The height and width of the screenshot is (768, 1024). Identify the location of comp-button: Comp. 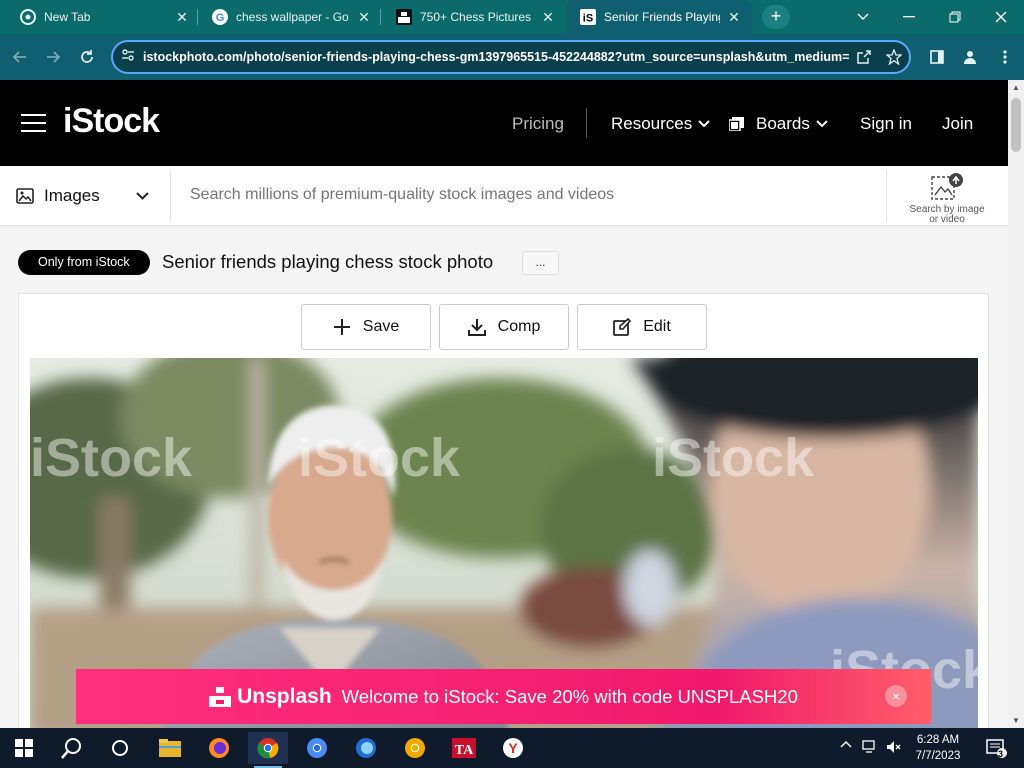
(504, 327).